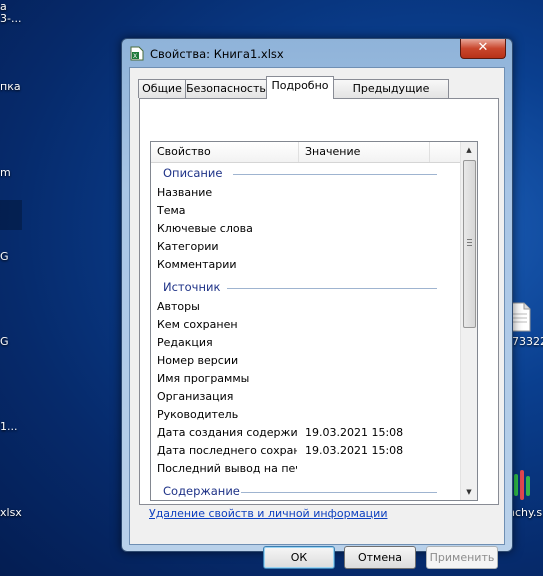 This screenshot has width=543, height=576. What do you see at coordinates (195, 396) in the screenshot?
I see `property-name: Организация` at bounding box center [195, 396].